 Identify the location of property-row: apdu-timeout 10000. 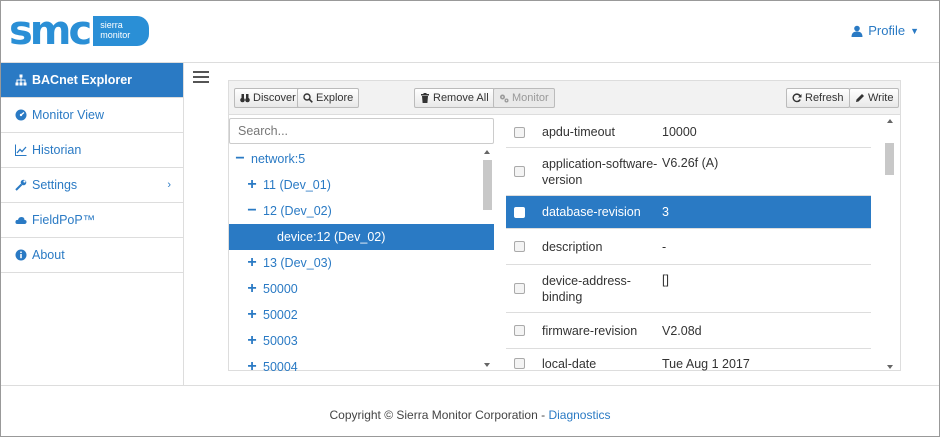
(688, 132).